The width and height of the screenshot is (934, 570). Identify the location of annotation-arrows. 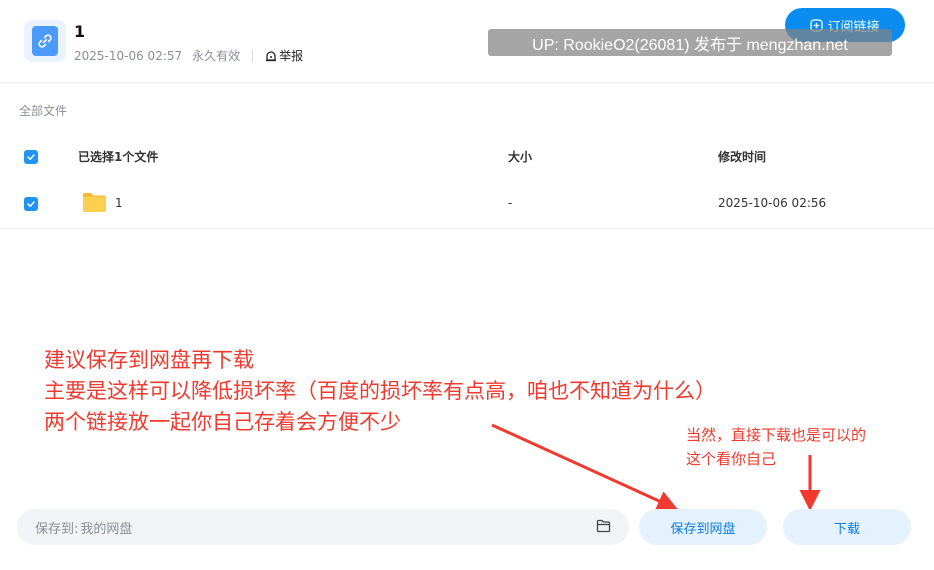
(656, 467).